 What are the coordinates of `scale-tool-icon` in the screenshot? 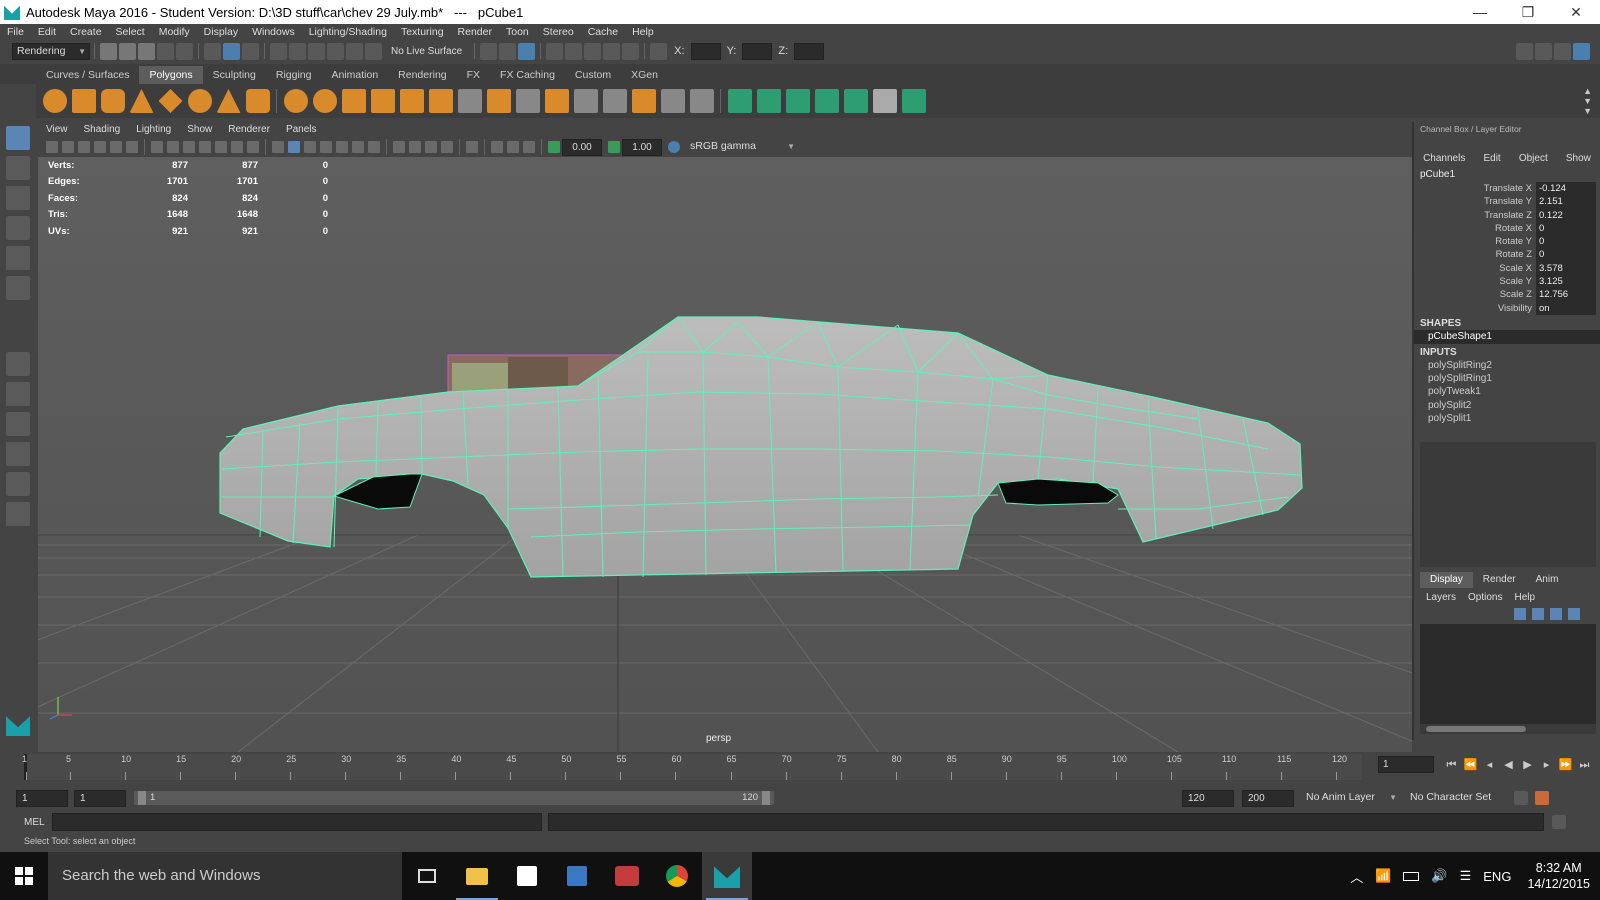 It's located at (18, 288).